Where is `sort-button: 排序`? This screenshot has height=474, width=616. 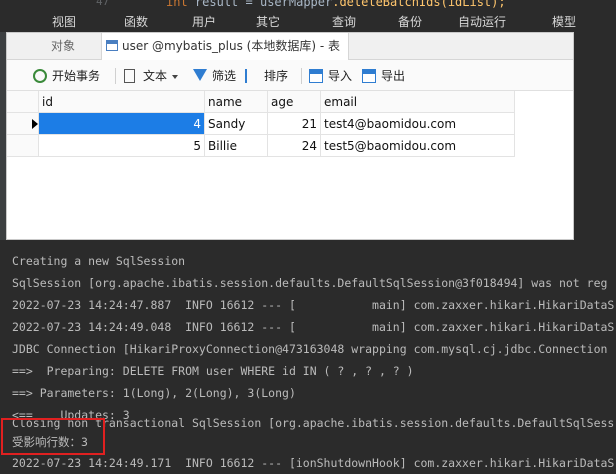 sort-button: 排序 is located at coordinates (266, 76).